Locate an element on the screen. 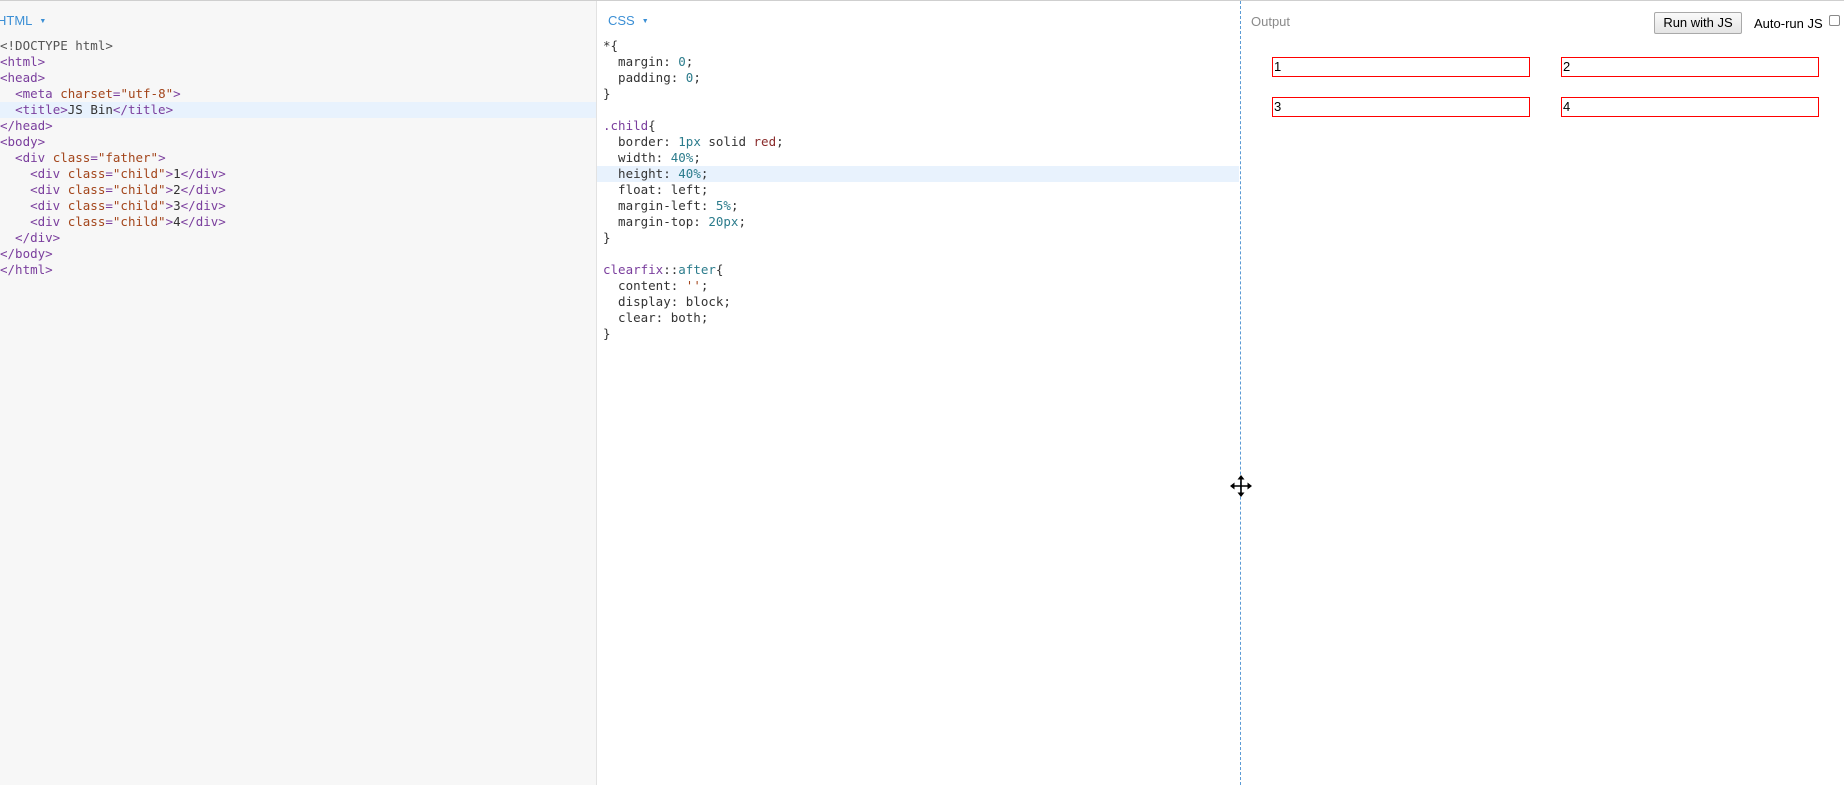 This screenshot has height=785, width=1844. code-token: 4 is located at coordinates (177, 221).